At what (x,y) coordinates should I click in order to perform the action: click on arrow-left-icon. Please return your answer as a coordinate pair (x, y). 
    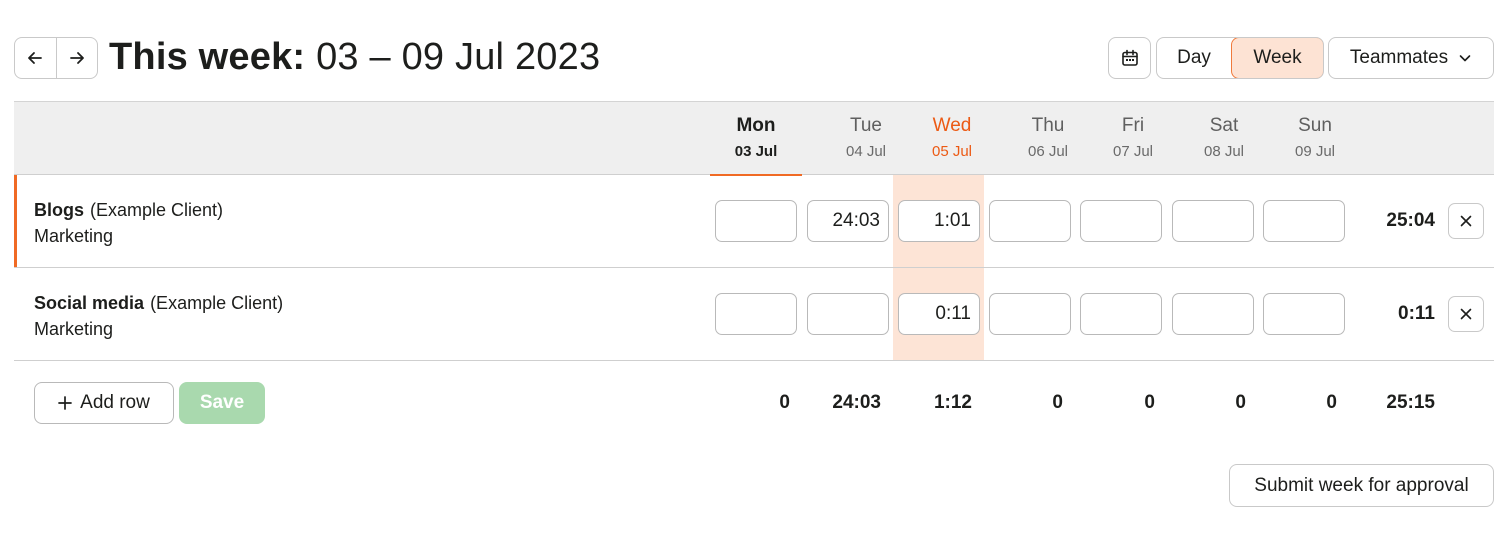
    Looking at the image, I should click on (35, 58).